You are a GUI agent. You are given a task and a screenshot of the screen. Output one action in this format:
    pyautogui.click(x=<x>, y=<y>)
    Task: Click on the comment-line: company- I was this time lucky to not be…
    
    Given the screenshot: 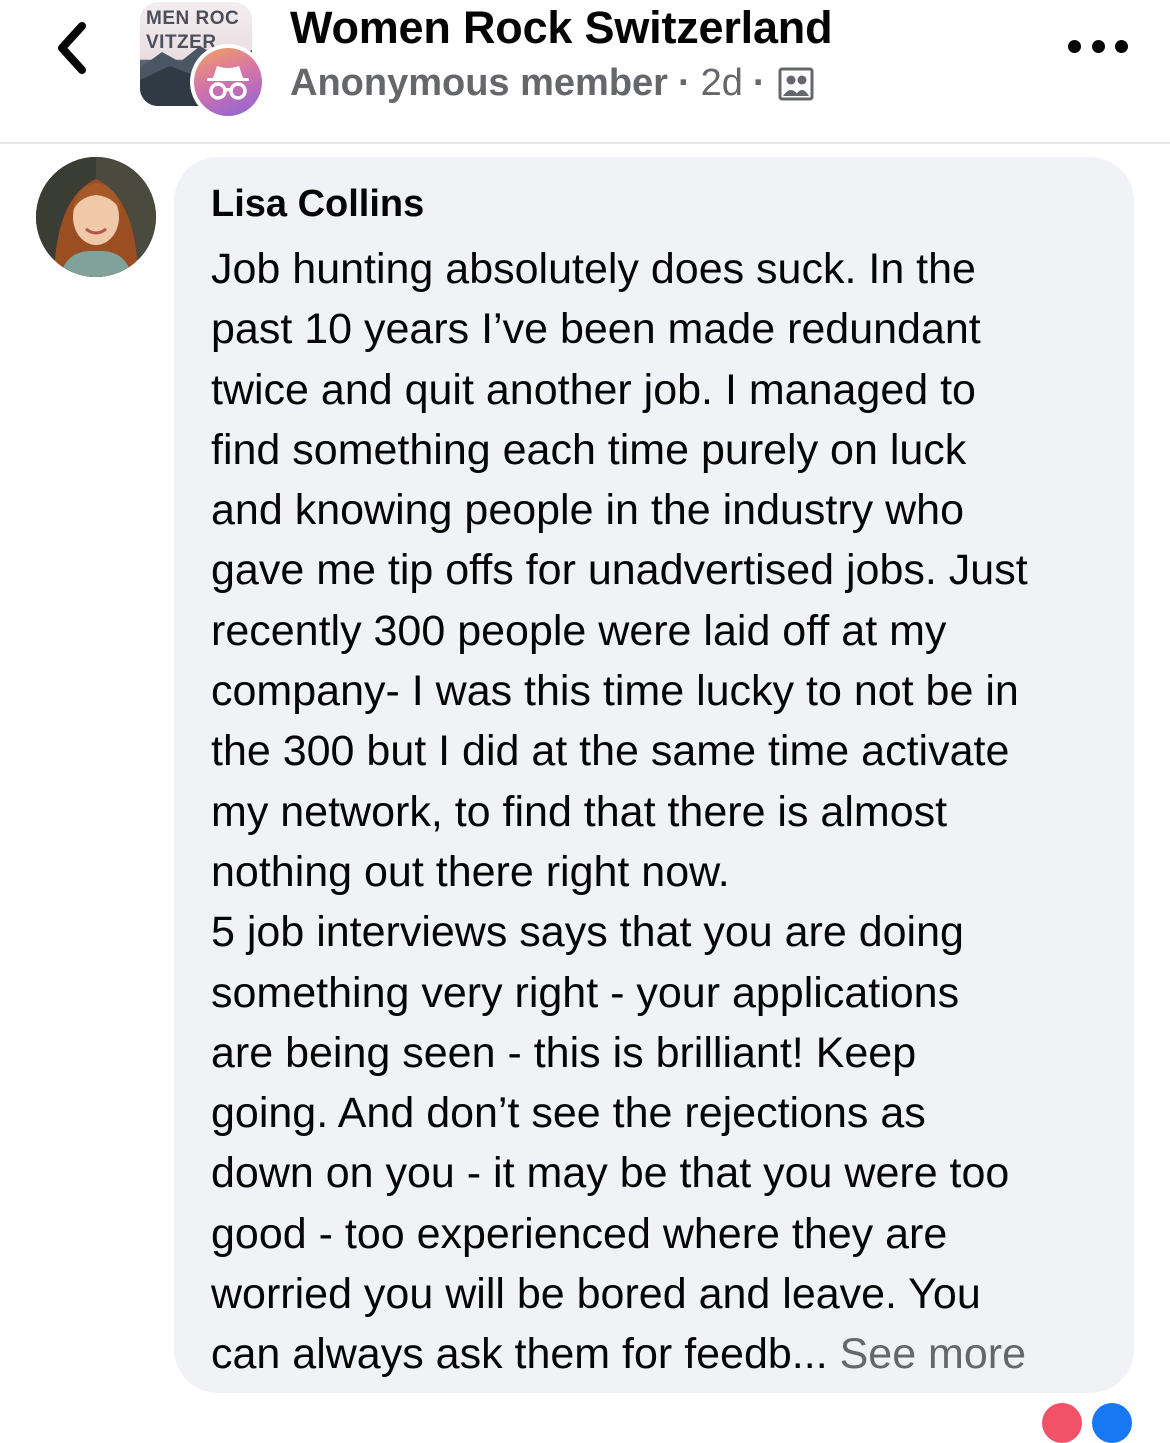 What is the action you would take?
    pyautogui.click(x=615, y=691)
    